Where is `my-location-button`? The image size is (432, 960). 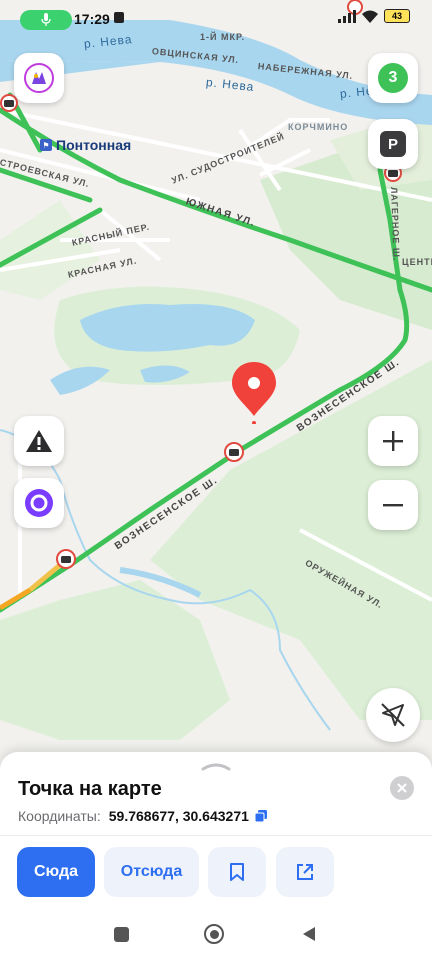 my-location-button is located at coordinates (393, 715).